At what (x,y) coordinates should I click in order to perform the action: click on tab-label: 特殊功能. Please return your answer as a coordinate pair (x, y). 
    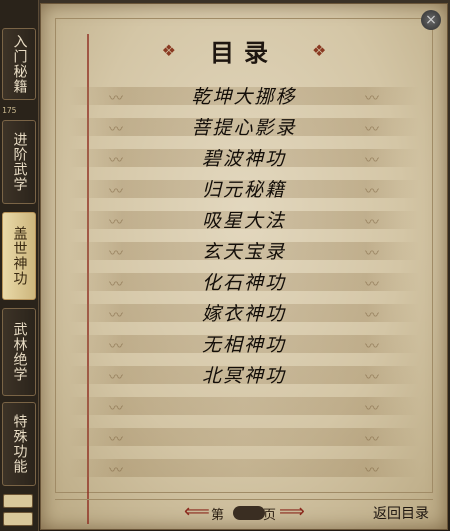
    Looking at the image, I should click on (19, 444).